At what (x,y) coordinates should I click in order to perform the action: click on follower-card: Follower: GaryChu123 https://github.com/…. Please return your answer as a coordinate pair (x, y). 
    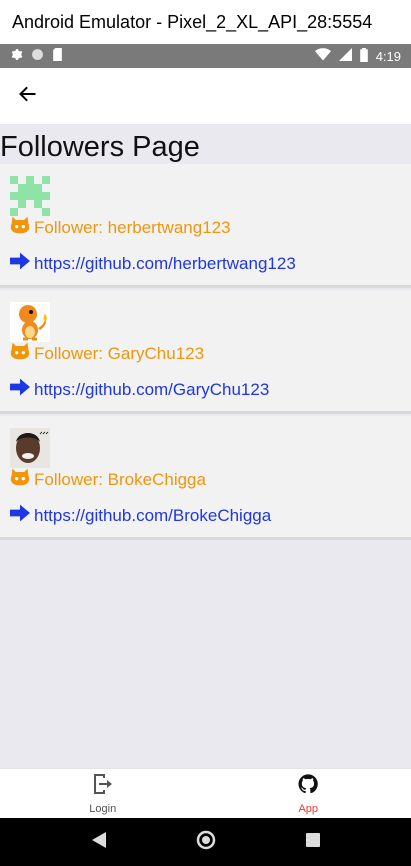
    Looking at the image, I should click on (205, 352).